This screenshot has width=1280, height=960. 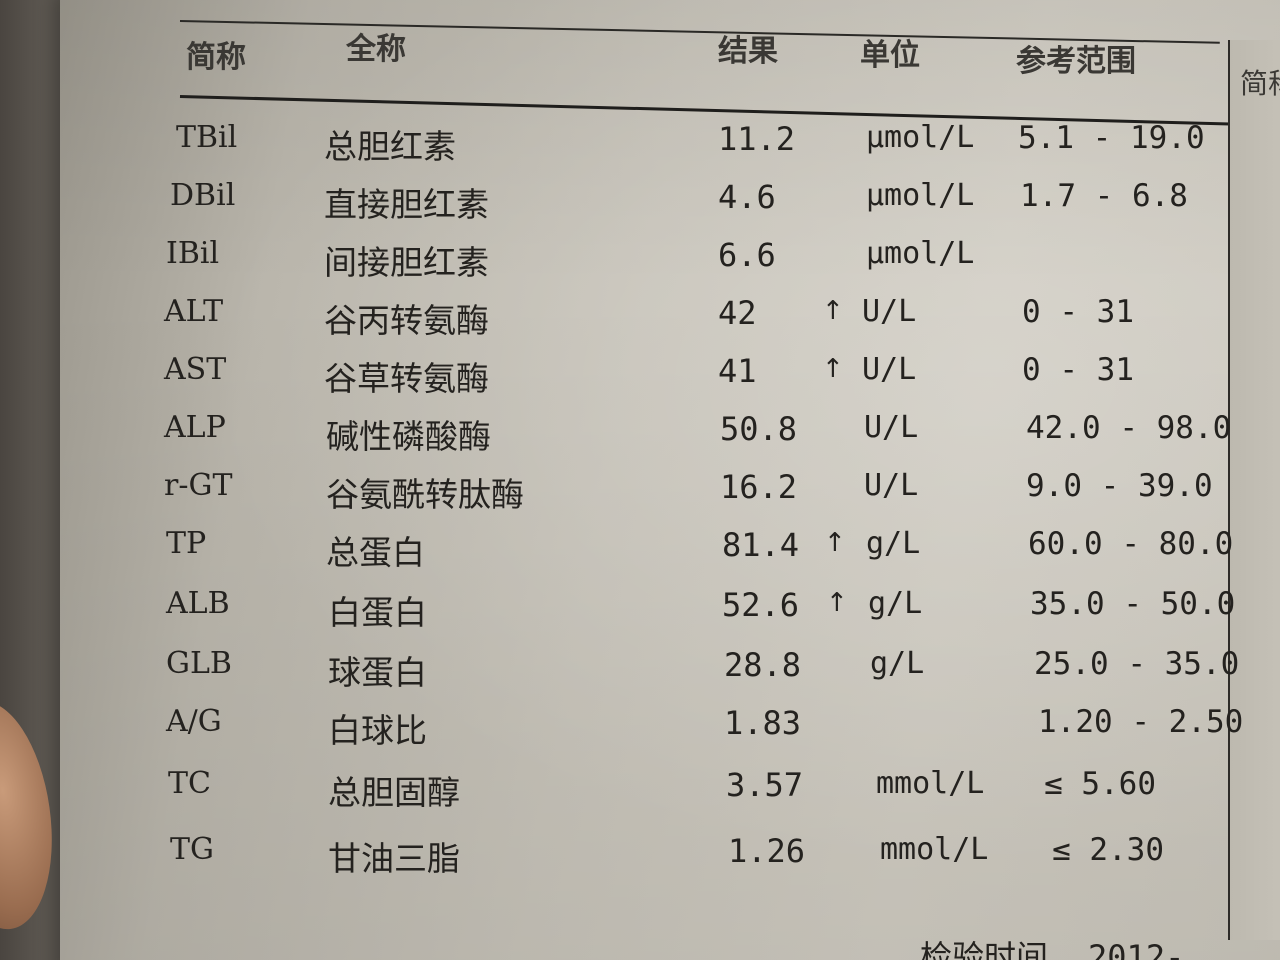 I want to click on cell-abbr: TG, so click(x=192, y=849).